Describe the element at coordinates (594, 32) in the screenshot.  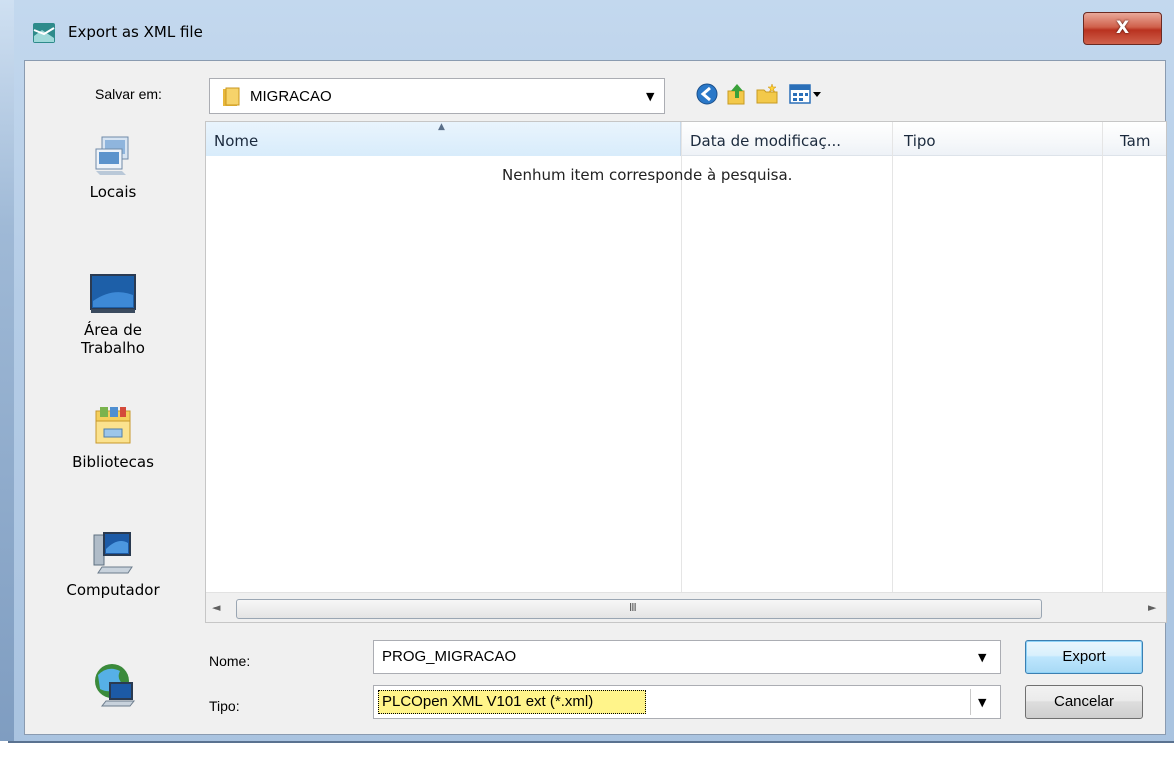
I see `title-bar: Export as XML file X` at that location.